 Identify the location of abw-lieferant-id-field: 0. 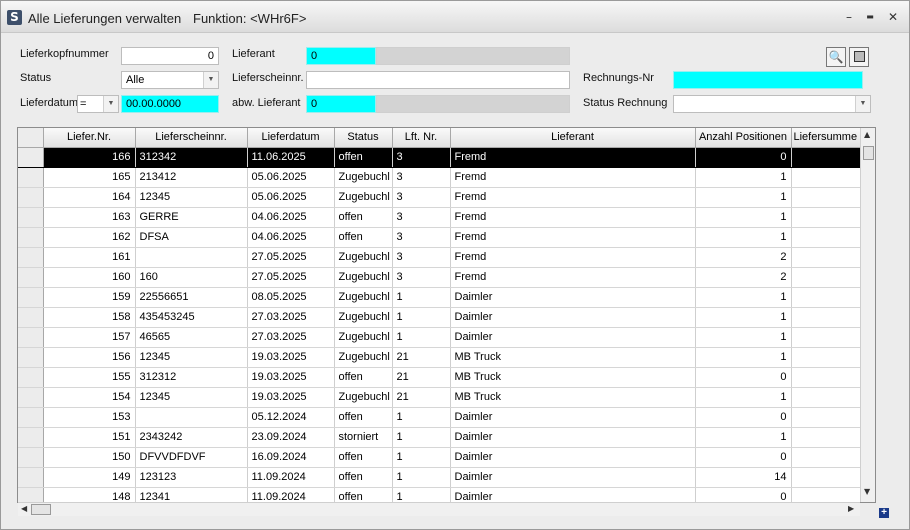
(341, 104).